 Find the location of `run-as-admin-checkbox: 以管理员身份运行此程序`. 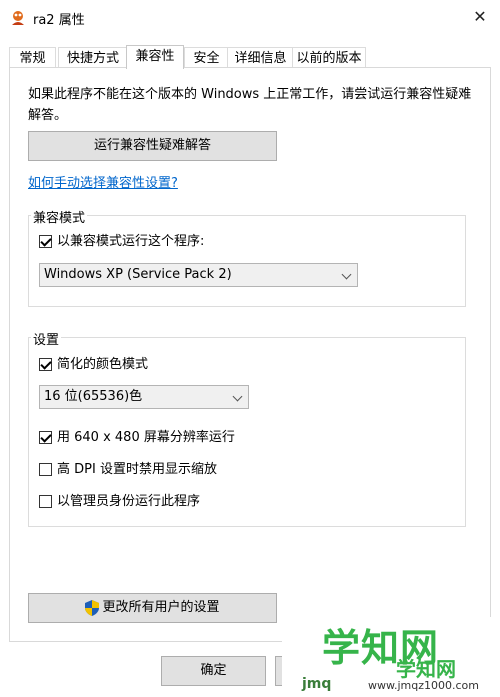

run-as-admin-checkbox: 以管理员身份运行此程序 is located at coordinates (169, 502).